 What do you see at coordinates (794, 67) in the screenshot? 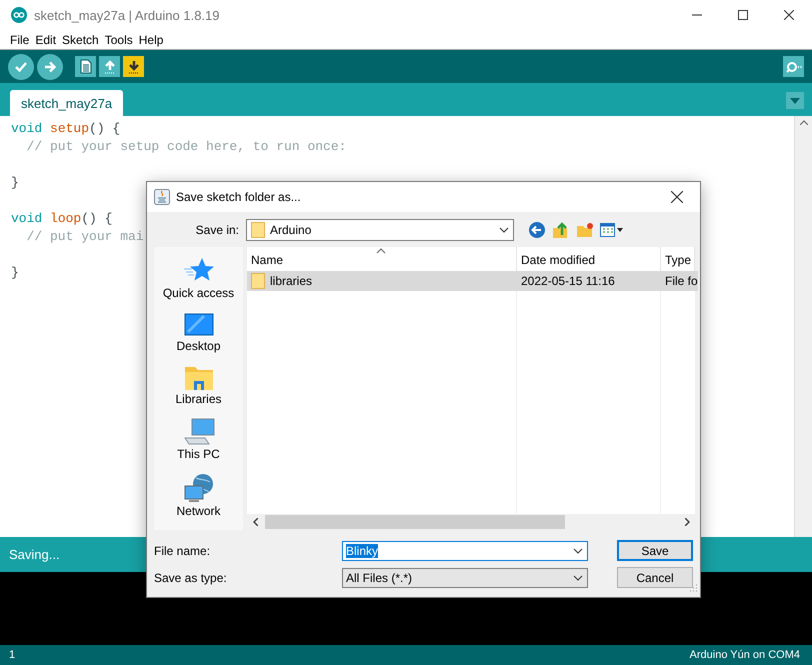
I see `magnifier-icon` at bounding box center [794, 67].